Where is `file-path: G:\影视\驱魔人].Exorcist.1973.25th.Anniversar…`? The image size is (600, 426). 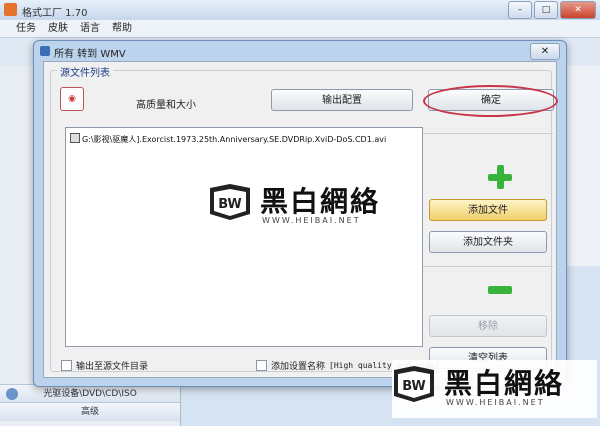
file-path: G:\影视\驱魔人].Exorcist.1973.25th.Anniversar… is located at coordinates (234, 139).